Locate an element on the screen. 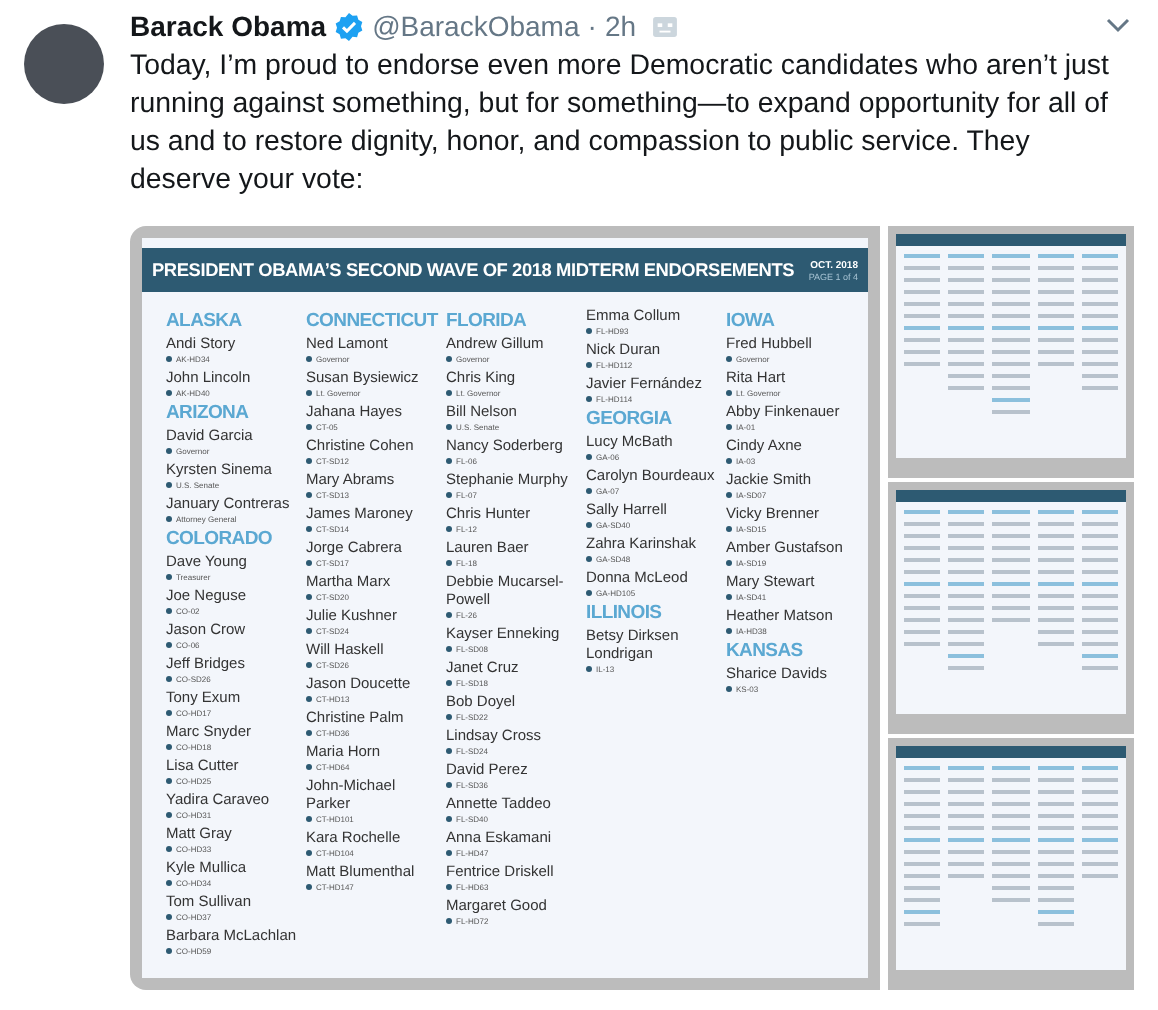 The image size is (1158, 1010). state-heading: FLORIDA is located at coordinates (487, 321).